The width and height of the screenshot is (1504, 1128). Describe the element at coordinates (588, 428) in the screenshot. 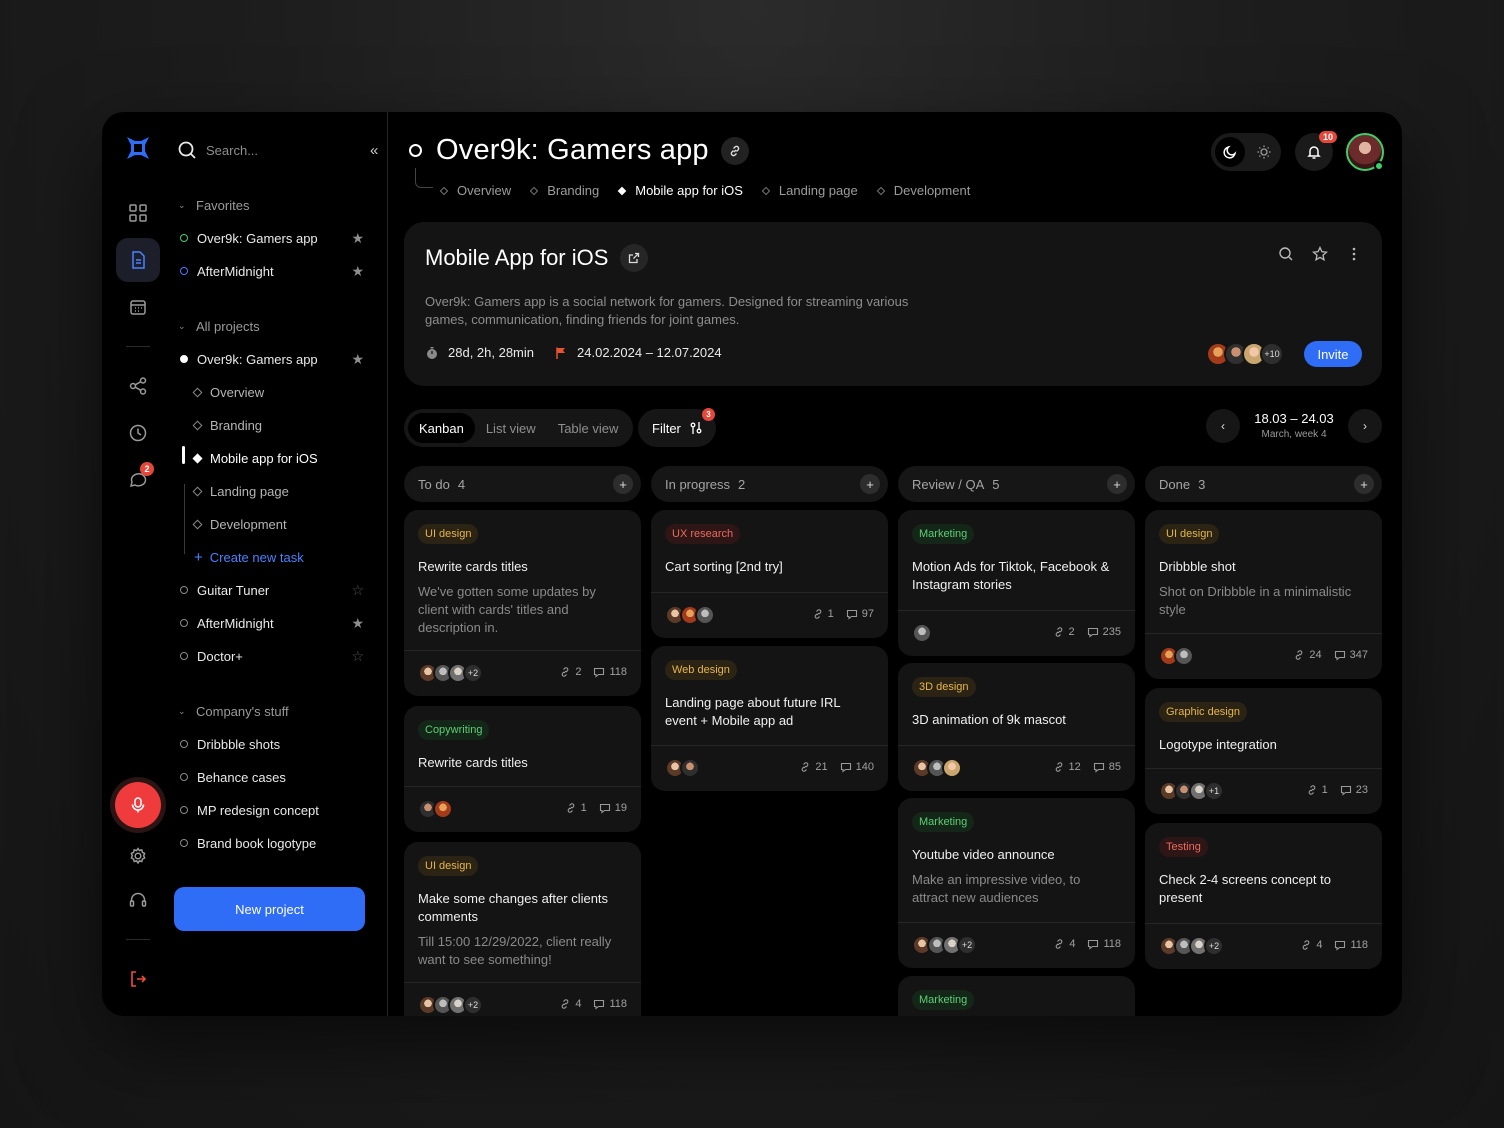

I see `tab-table-view: Table view` at that location.